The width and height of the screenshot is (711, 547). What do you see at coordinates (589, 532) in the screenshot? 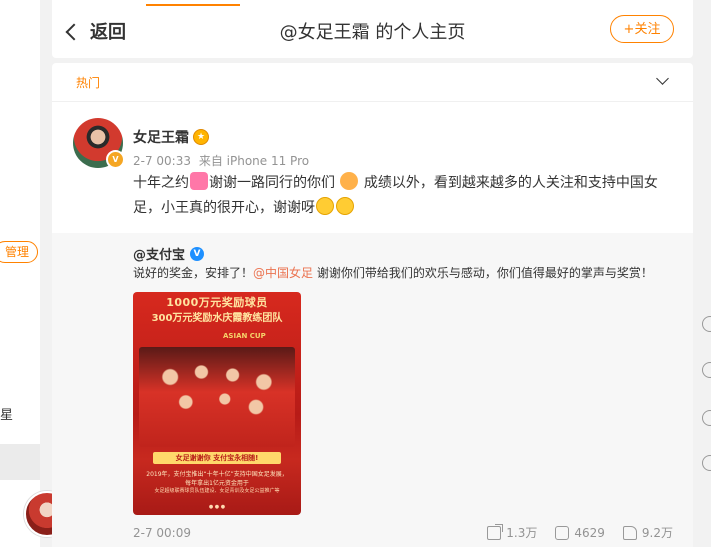
I see `comment-count: 4629` at bounding box center [589, 532].